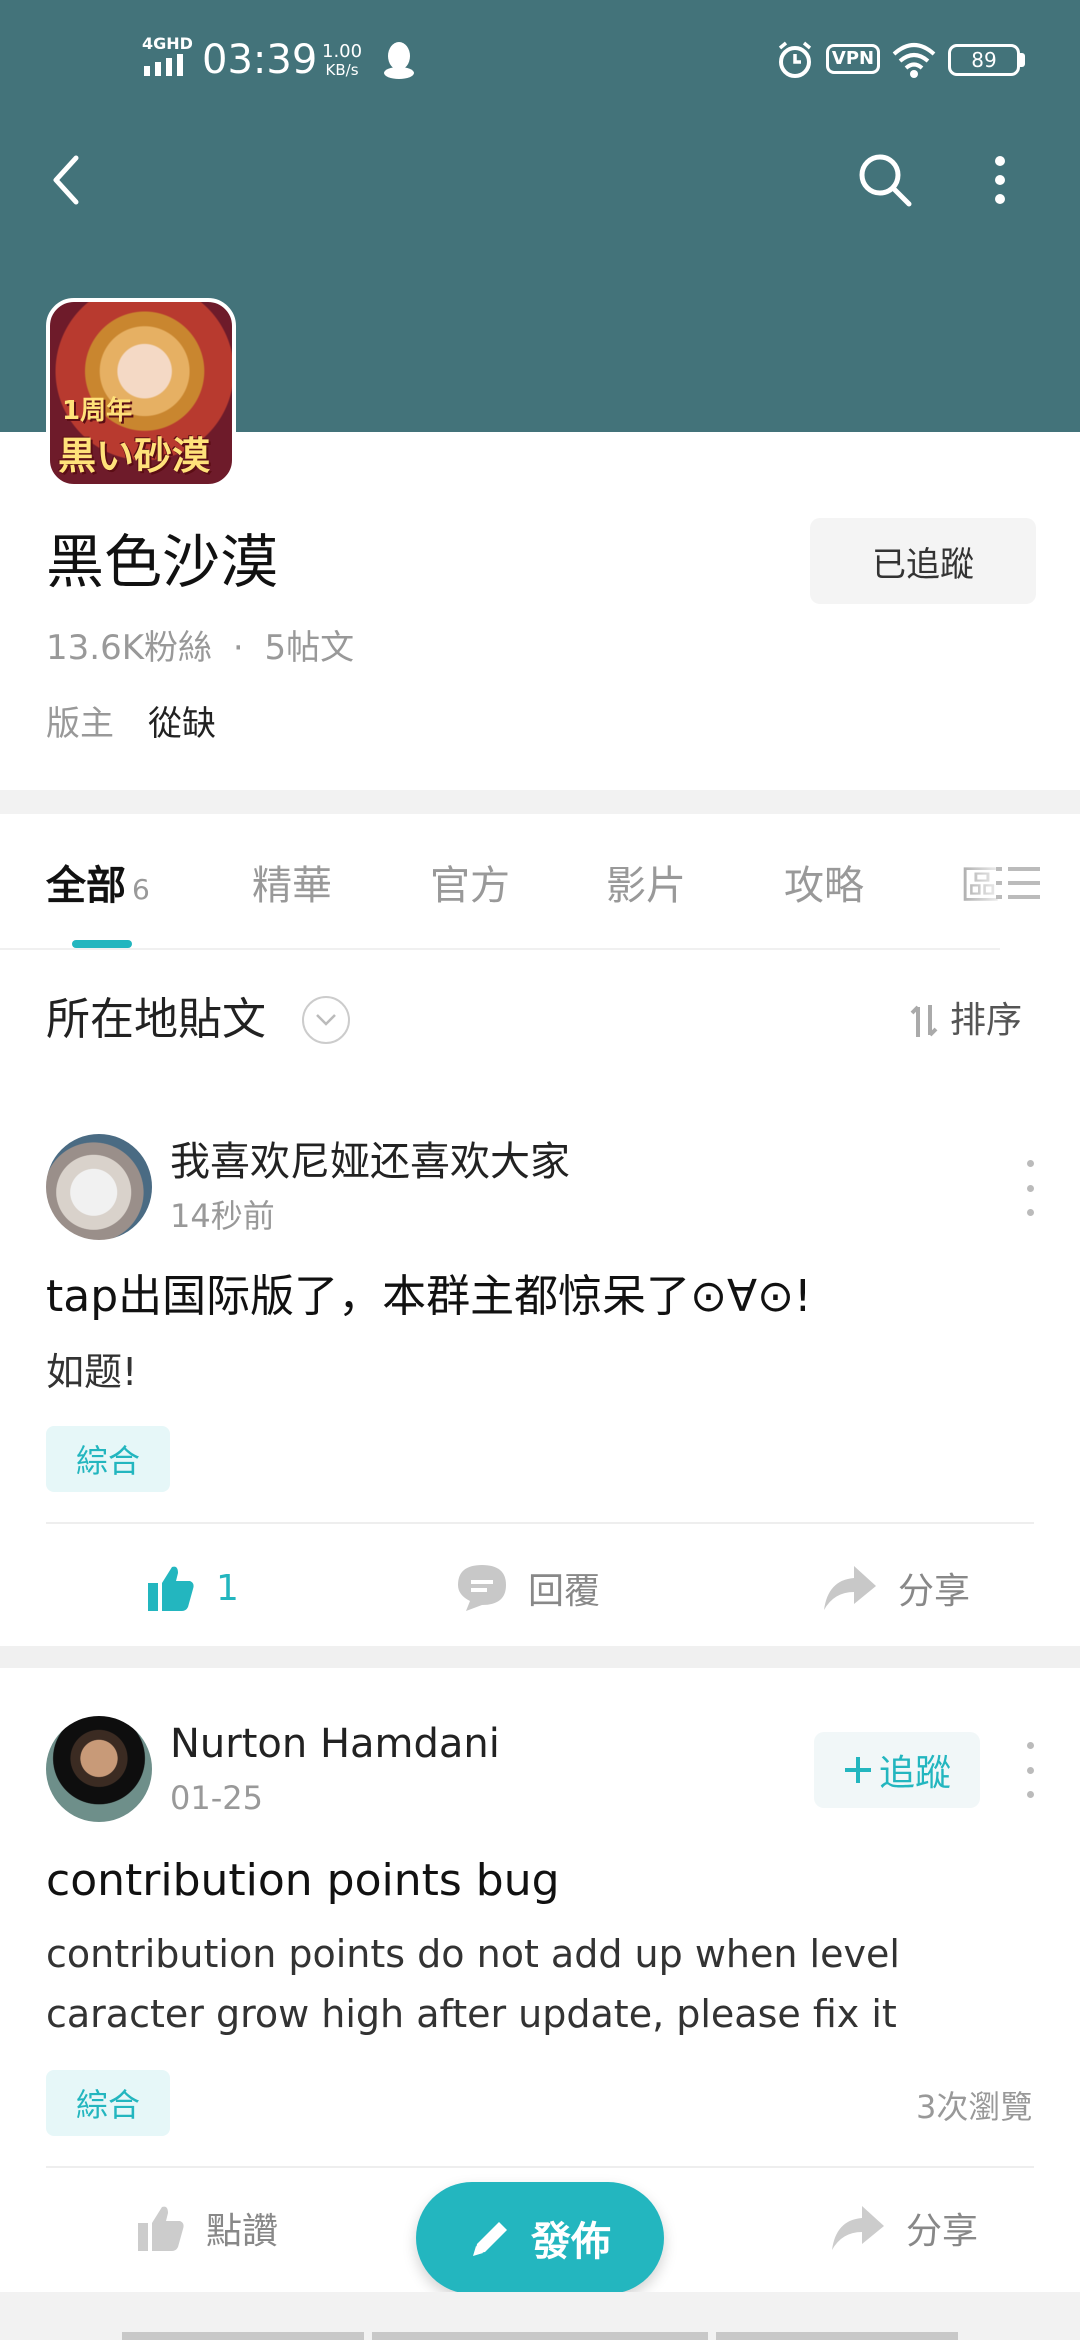 This screenshot has width=1080, height=2340. Describe the element at coordinates (490, 2239) in the screenshot. I see `pencil-icon` at that location.